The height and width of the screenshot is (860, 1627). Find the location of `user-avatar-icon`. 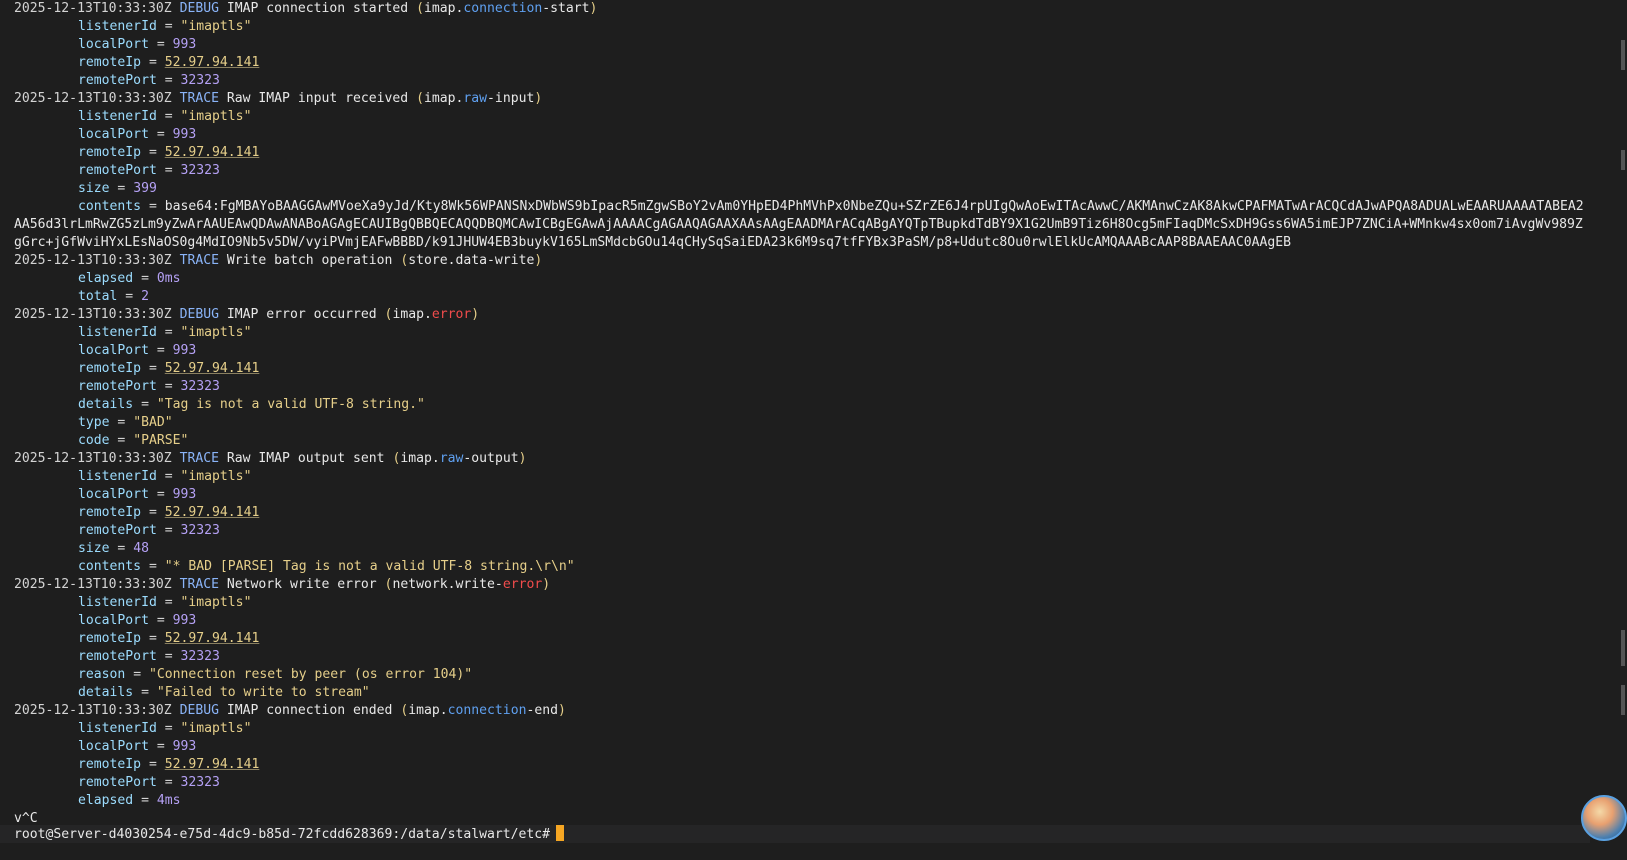

user-avatar-icon is located at coordinates (1604, 818).